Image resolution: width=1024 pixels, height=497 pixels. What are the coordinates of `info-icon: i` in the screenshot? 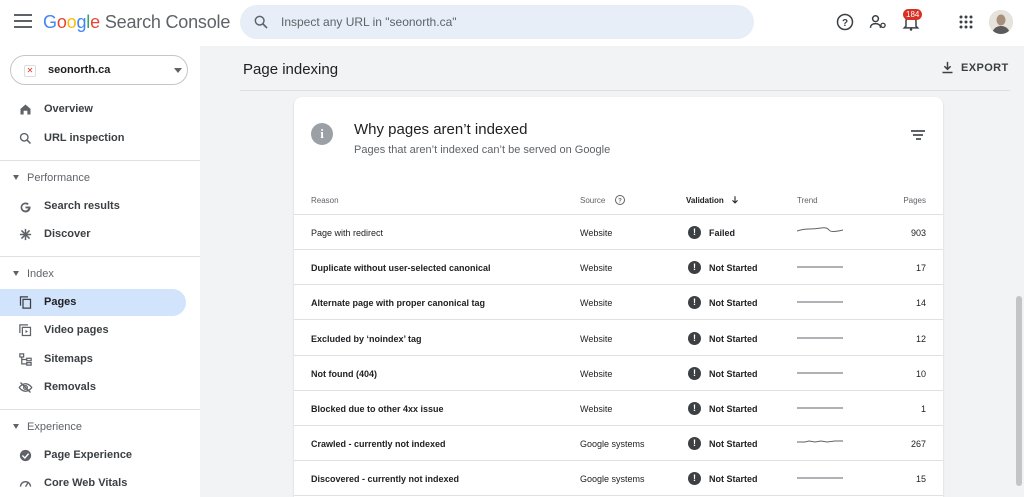 It's located at (322, 134).